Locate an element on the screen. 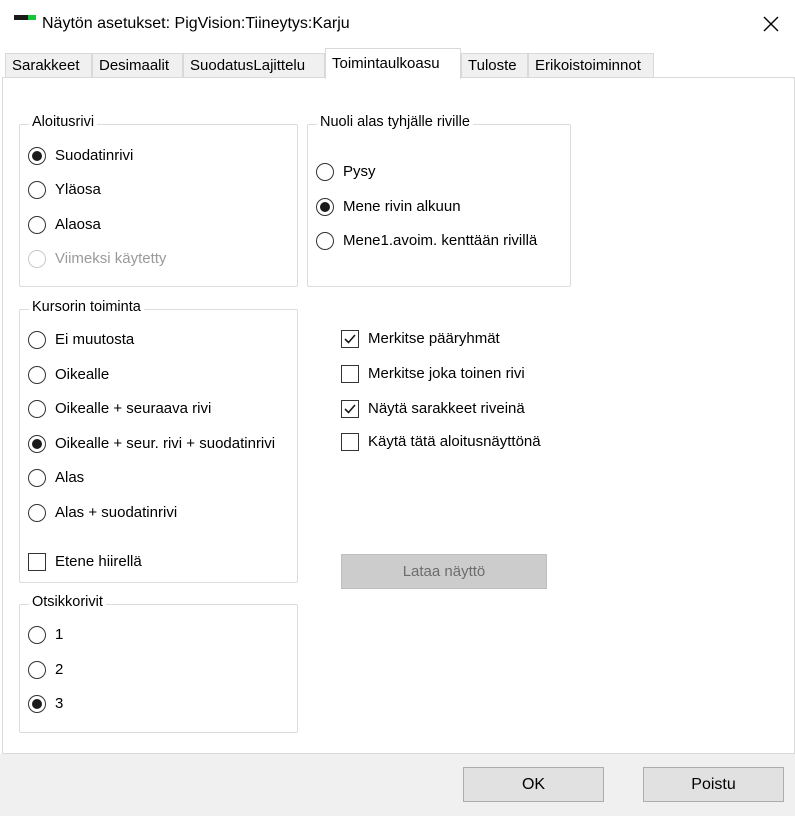  radio-label: Oikealle is located at coordinates (82, 374).